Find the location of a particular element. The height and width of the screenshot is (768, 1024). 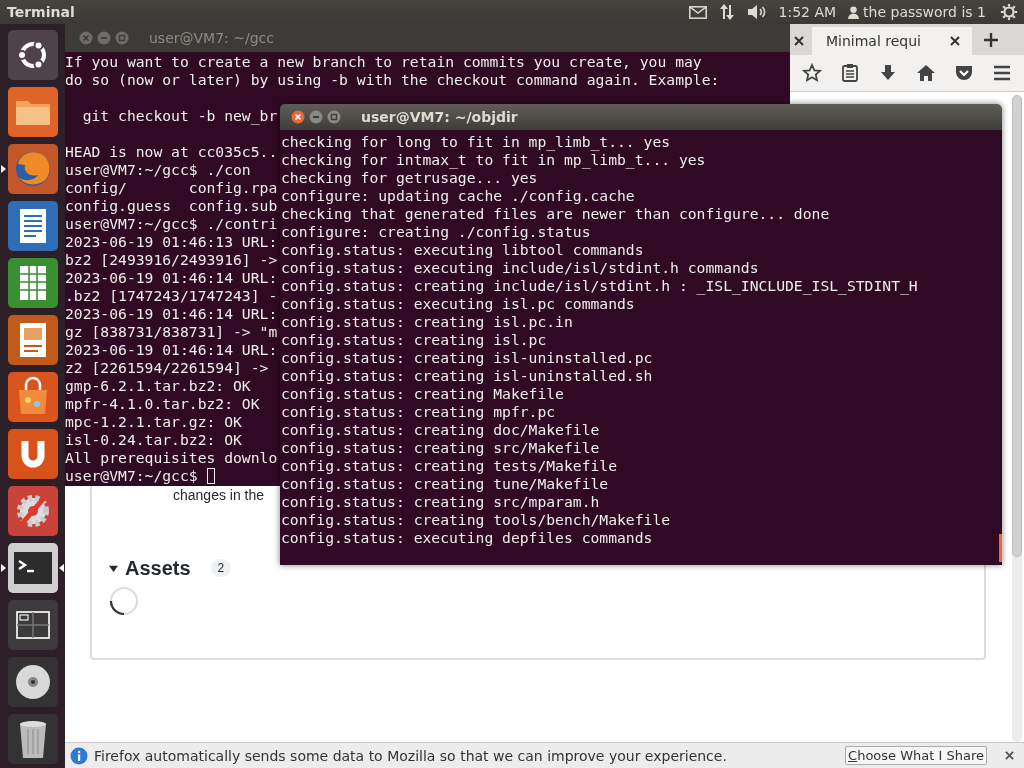

terminal-line: config.status: creating mpfr.pc is located at coordinates (418, 412).